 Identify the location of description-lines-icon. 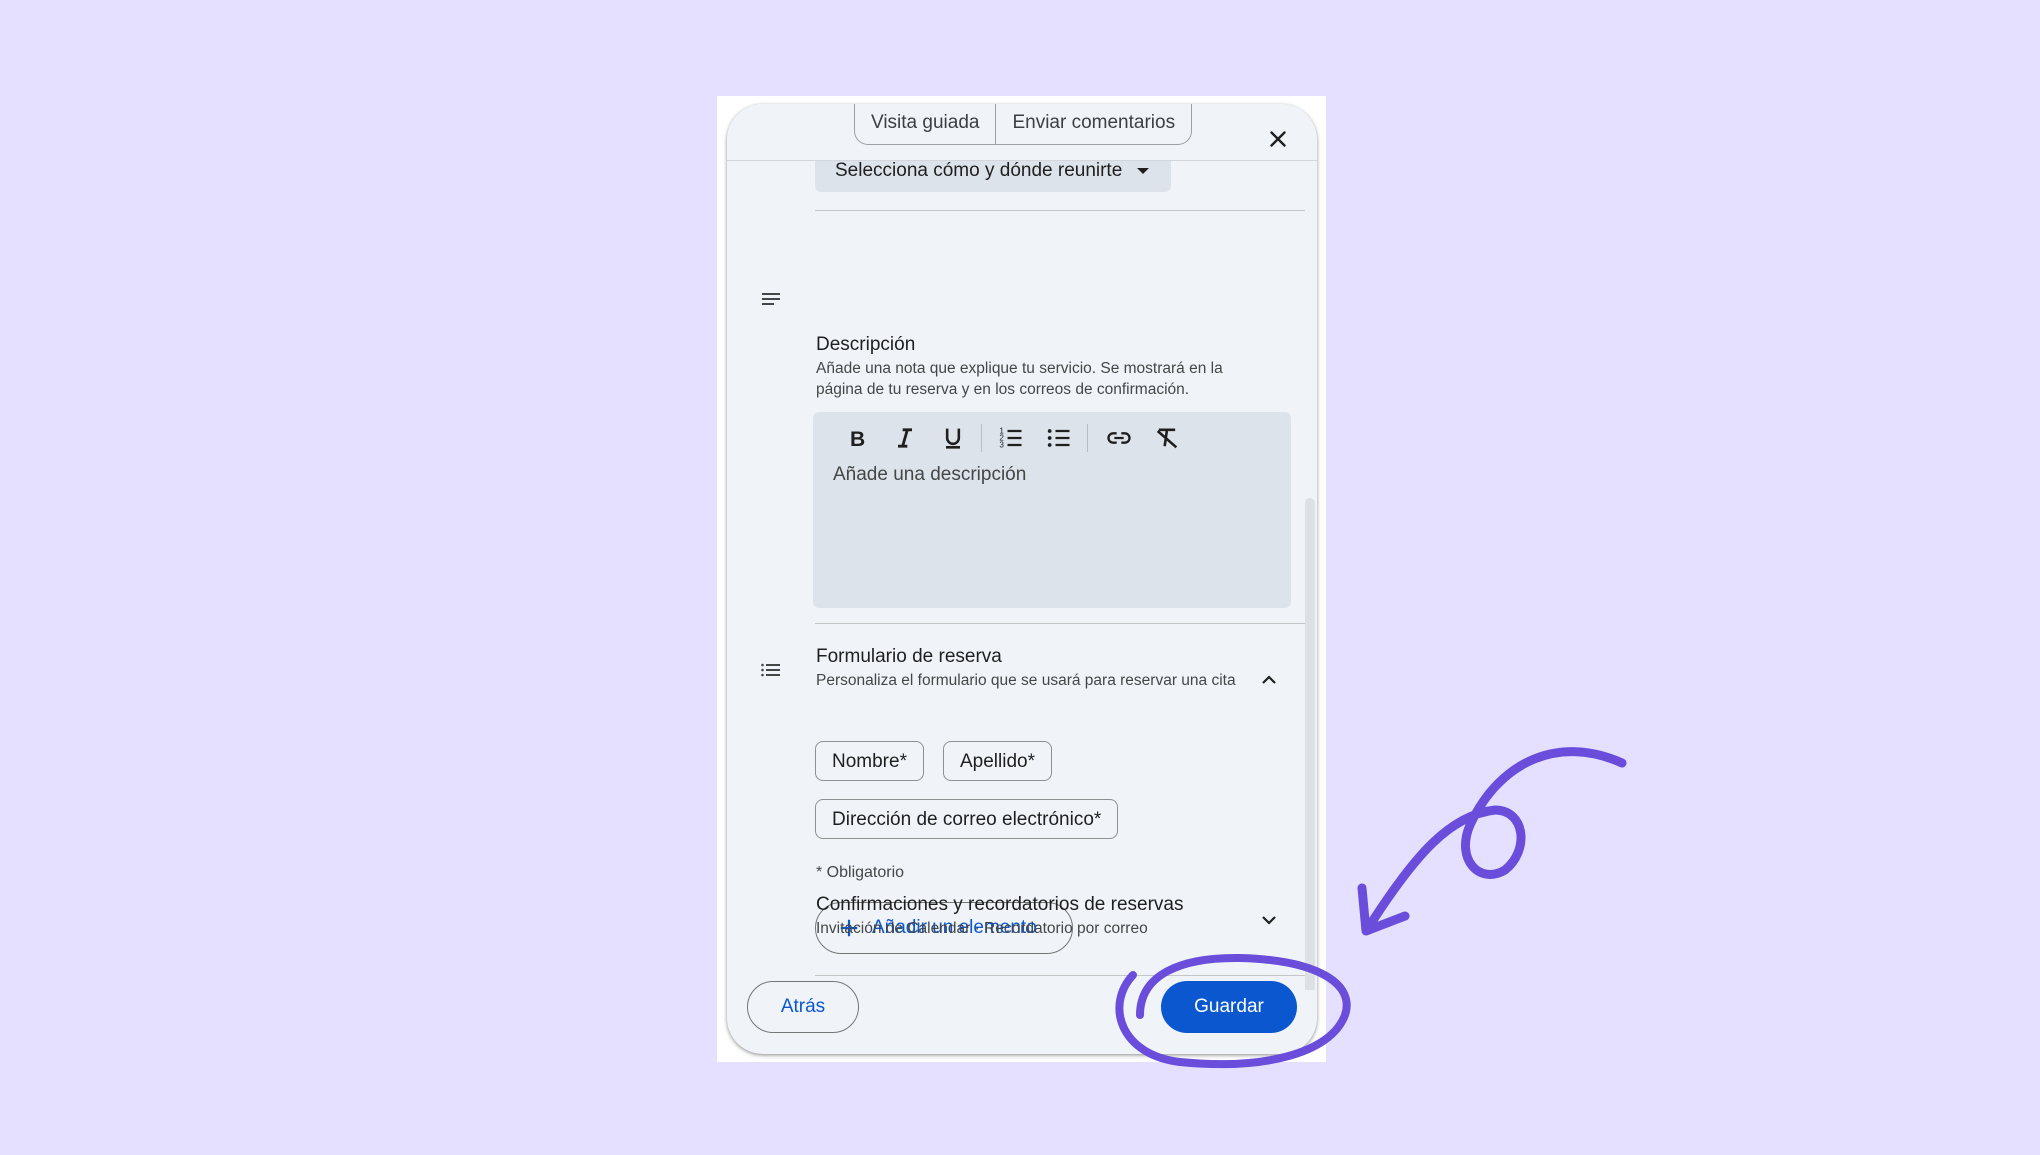
(771, 299).